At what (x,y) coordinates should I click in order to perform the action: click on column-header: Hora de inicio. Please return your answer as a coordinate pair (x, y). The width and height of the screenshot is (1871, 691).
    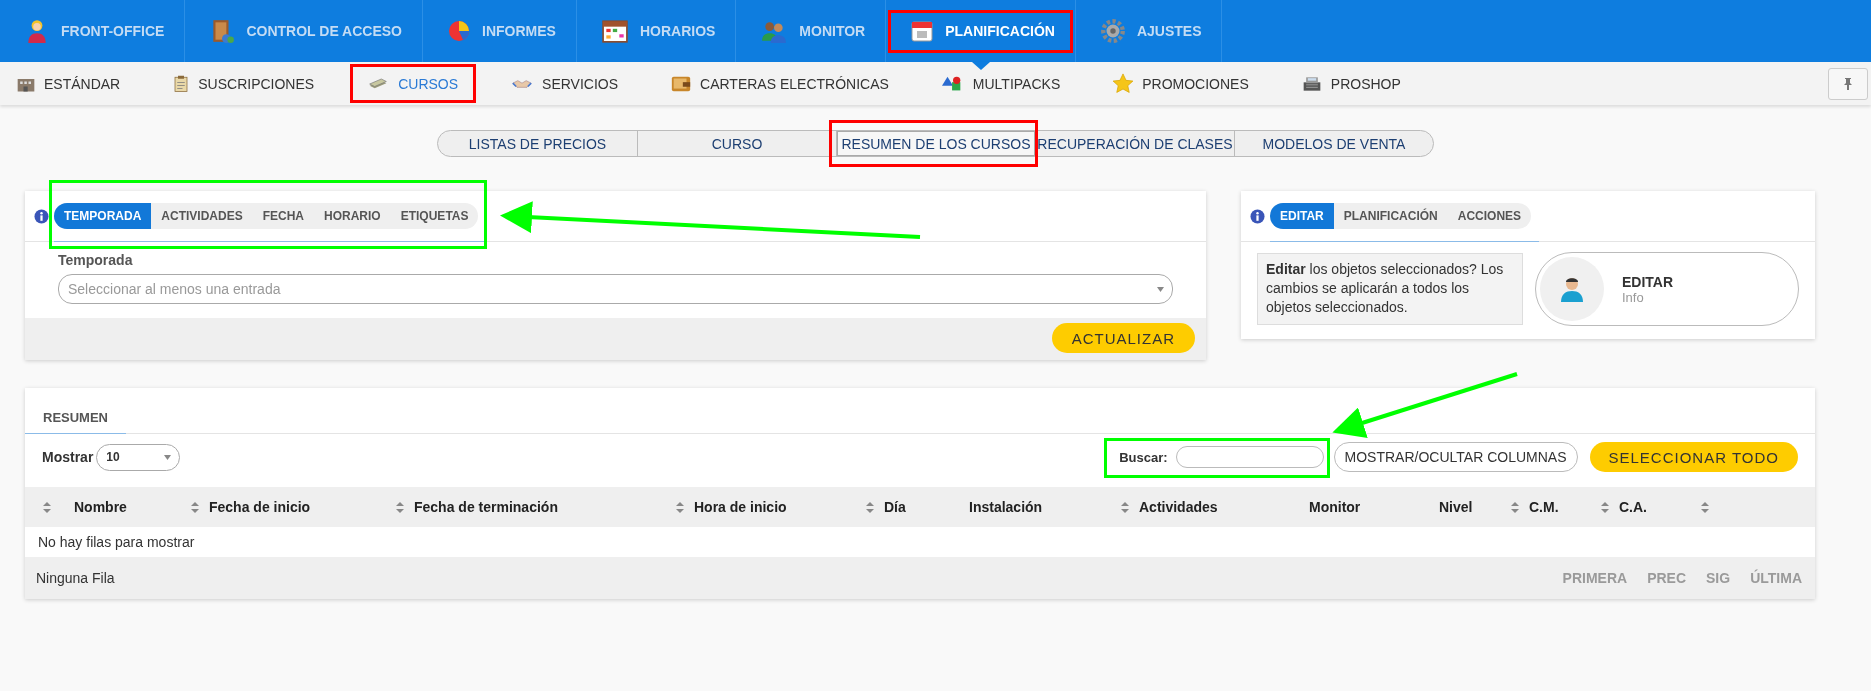
    Looking at the image, I should click on (740, 507).